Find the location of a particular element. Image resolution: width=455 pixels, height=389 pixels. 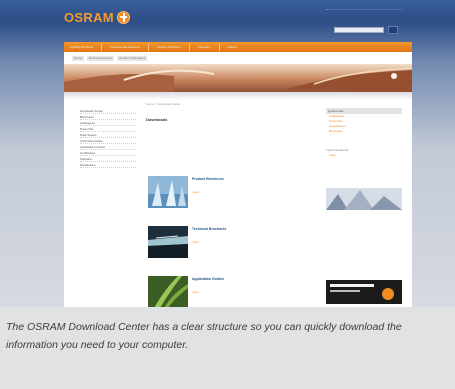

search-input is located at coordinates (359, 30).